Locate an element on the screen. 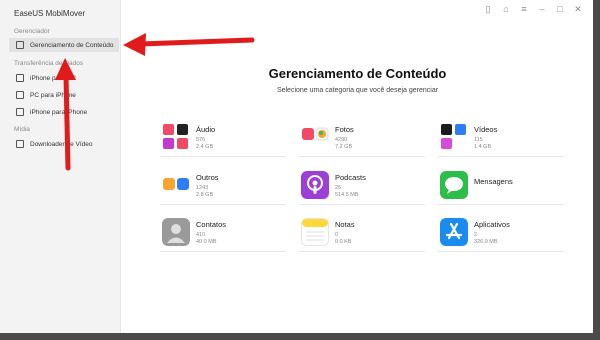 The height and width of the screenshot is (340, 600). category-size: 2.4 GB is located at coordinates (205, 147).